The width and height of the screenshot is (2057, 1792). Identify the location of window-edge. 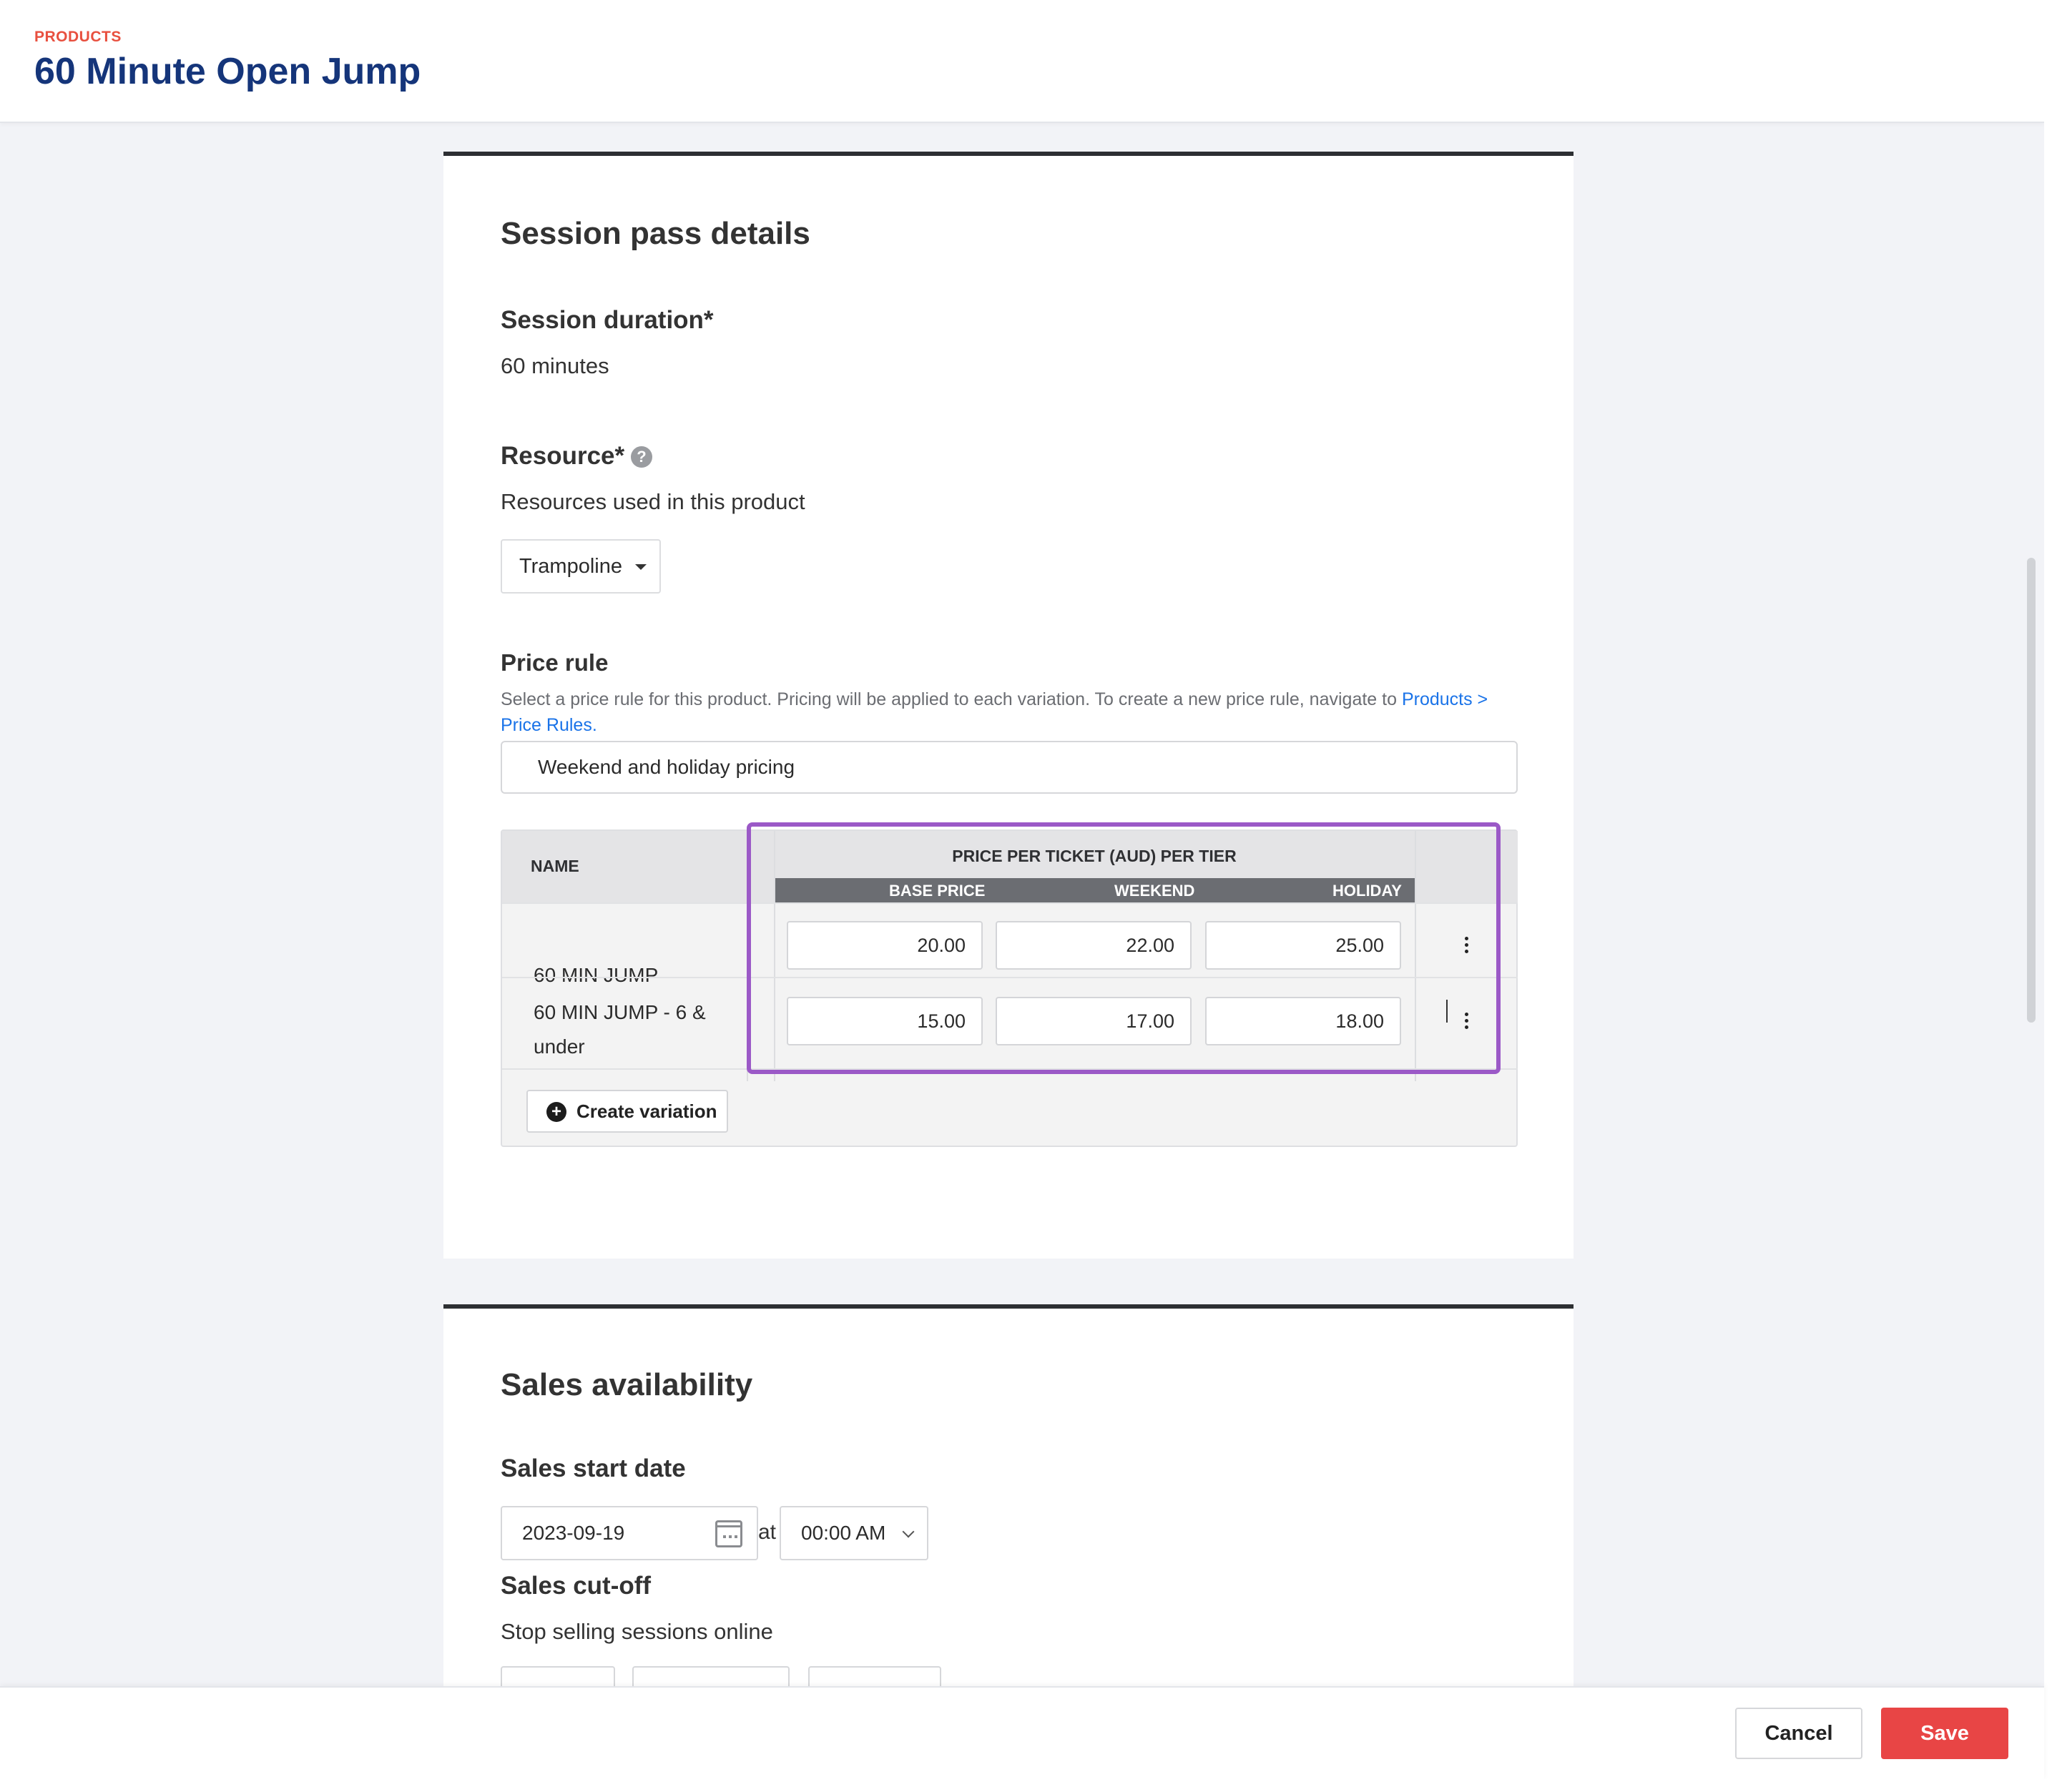
(2050, 896).